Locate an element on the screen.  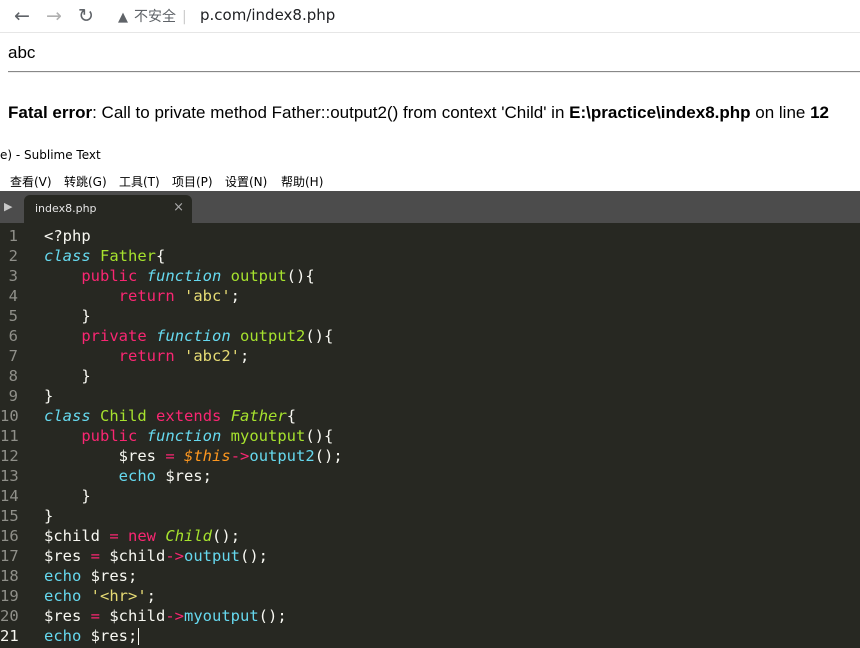
code-line: public function myoutput(){ is located at coordinates (193, 436).